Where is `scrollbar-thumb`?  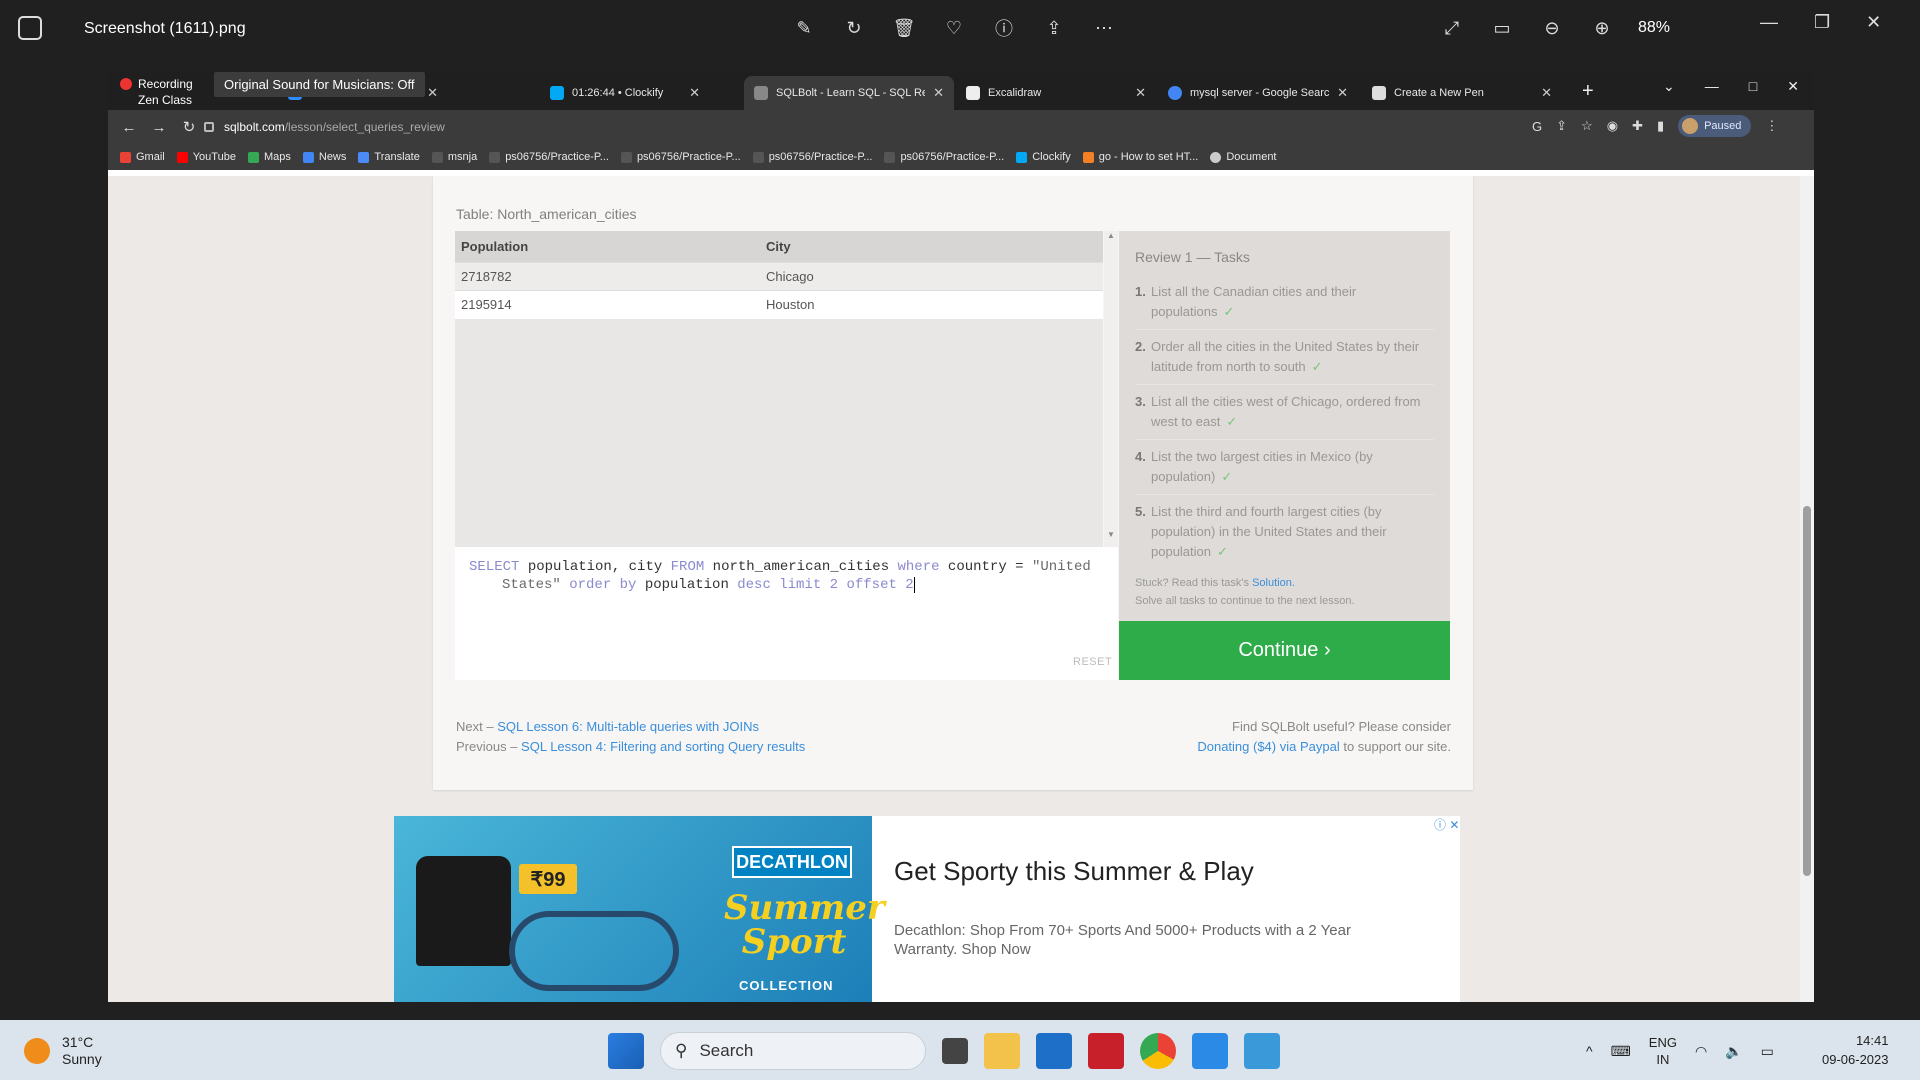
scrollbar-thumb is located at coordinates (1807, 691).